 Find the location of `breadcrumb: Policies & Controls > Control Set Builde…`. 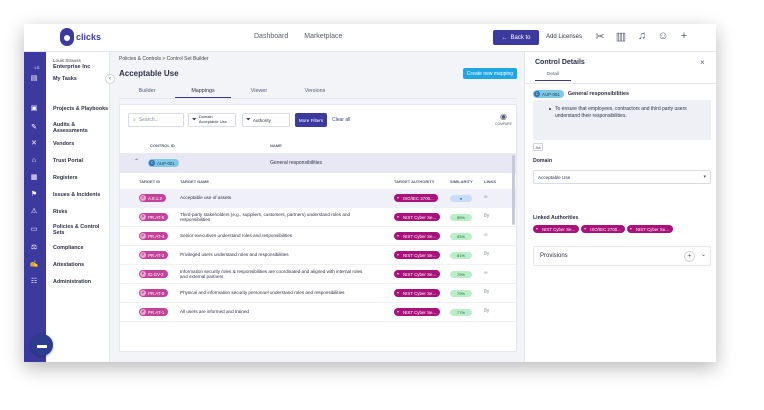

breadcrumb: Policies & Controls > Control Set Builde… is located at coordinates (164, 59).